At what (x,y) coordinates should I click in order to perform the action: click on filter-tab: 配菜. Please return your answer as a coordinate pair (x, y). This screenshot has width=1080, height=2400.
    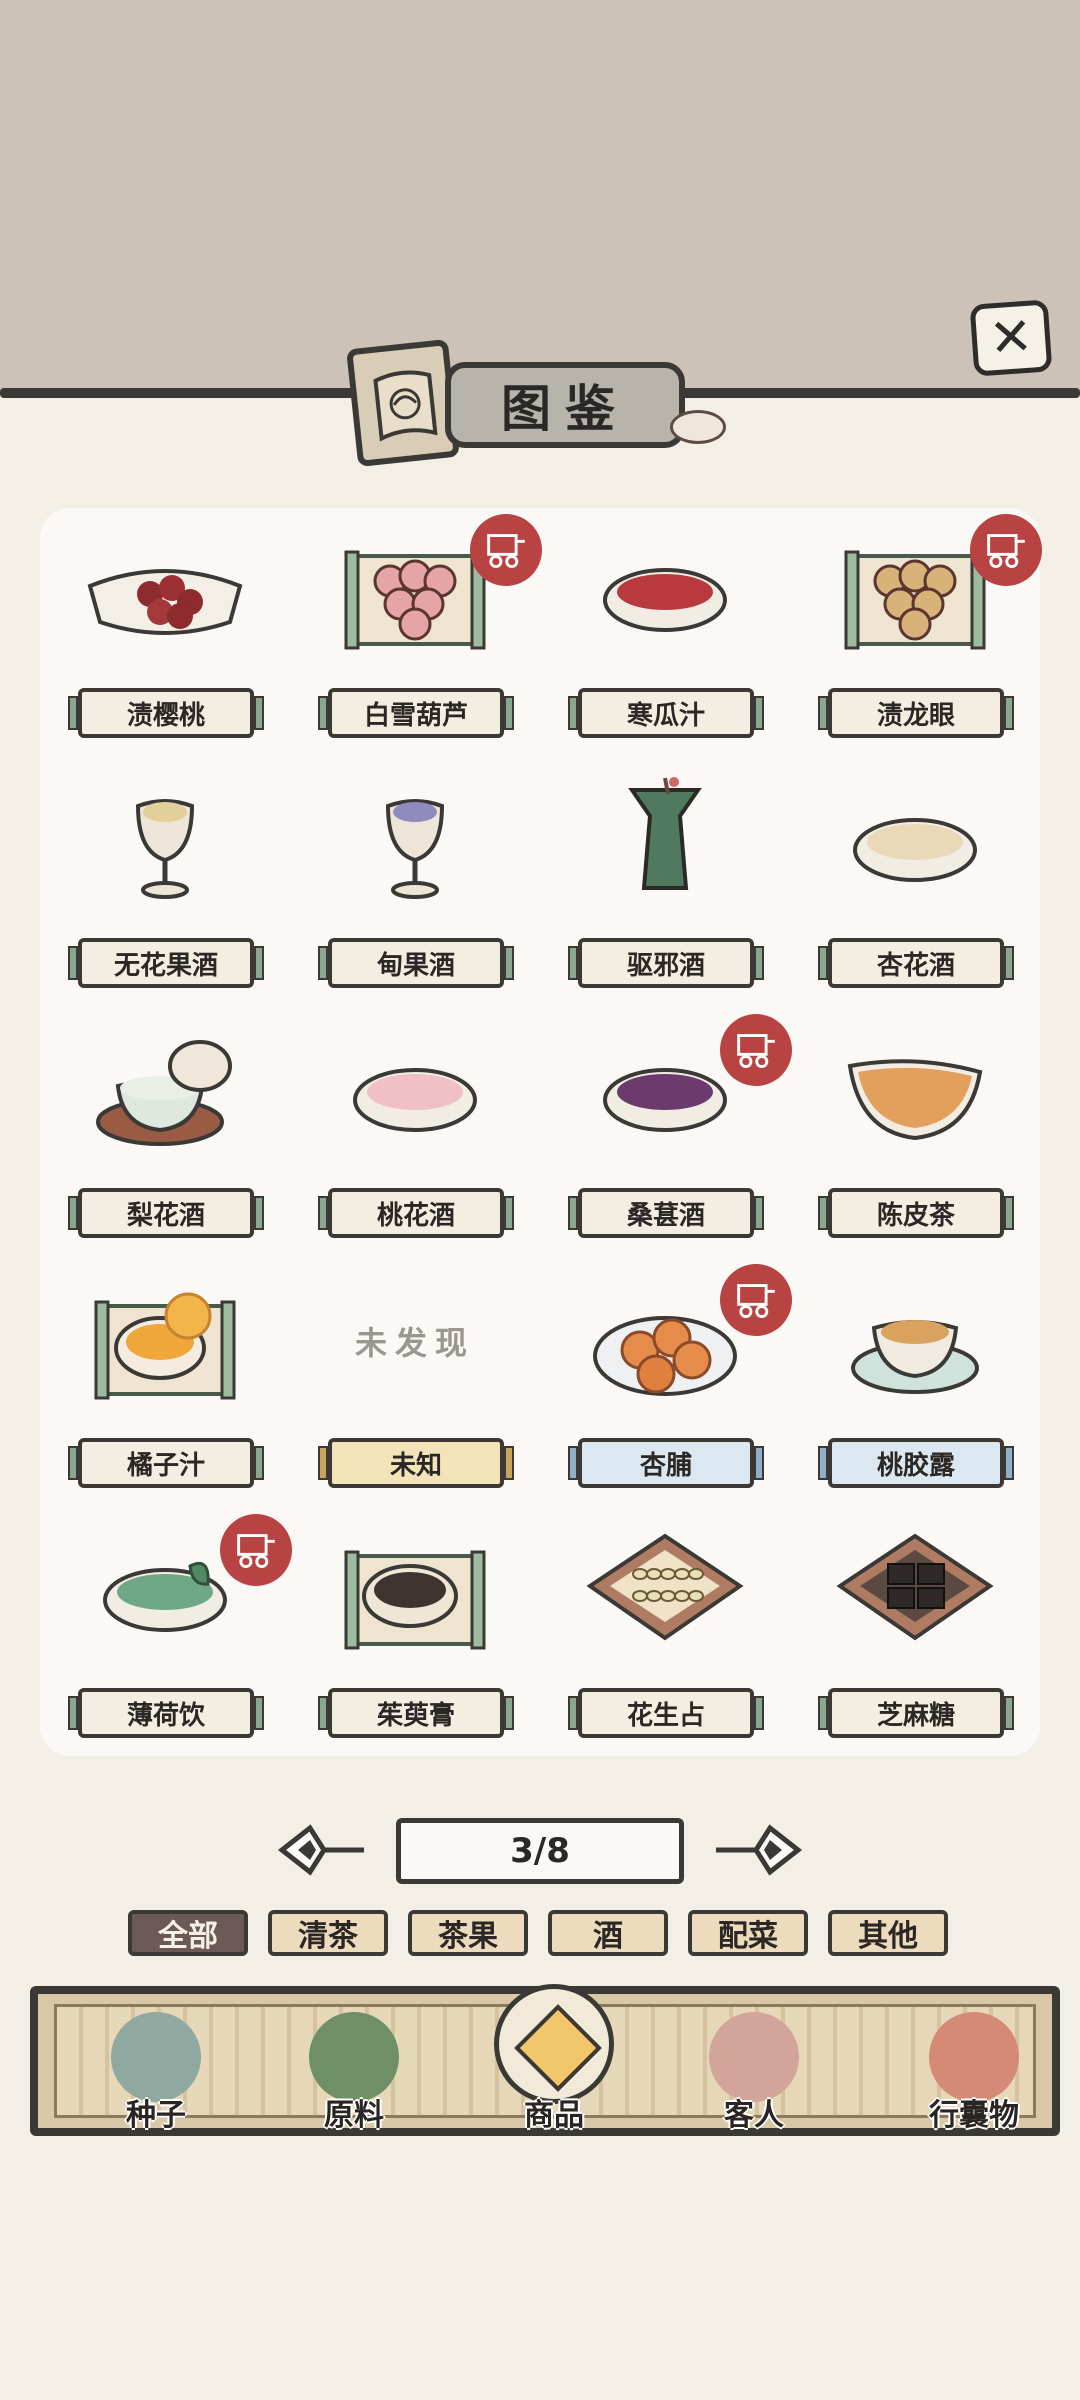
    Looking at the image, I should click on (748, 1933).